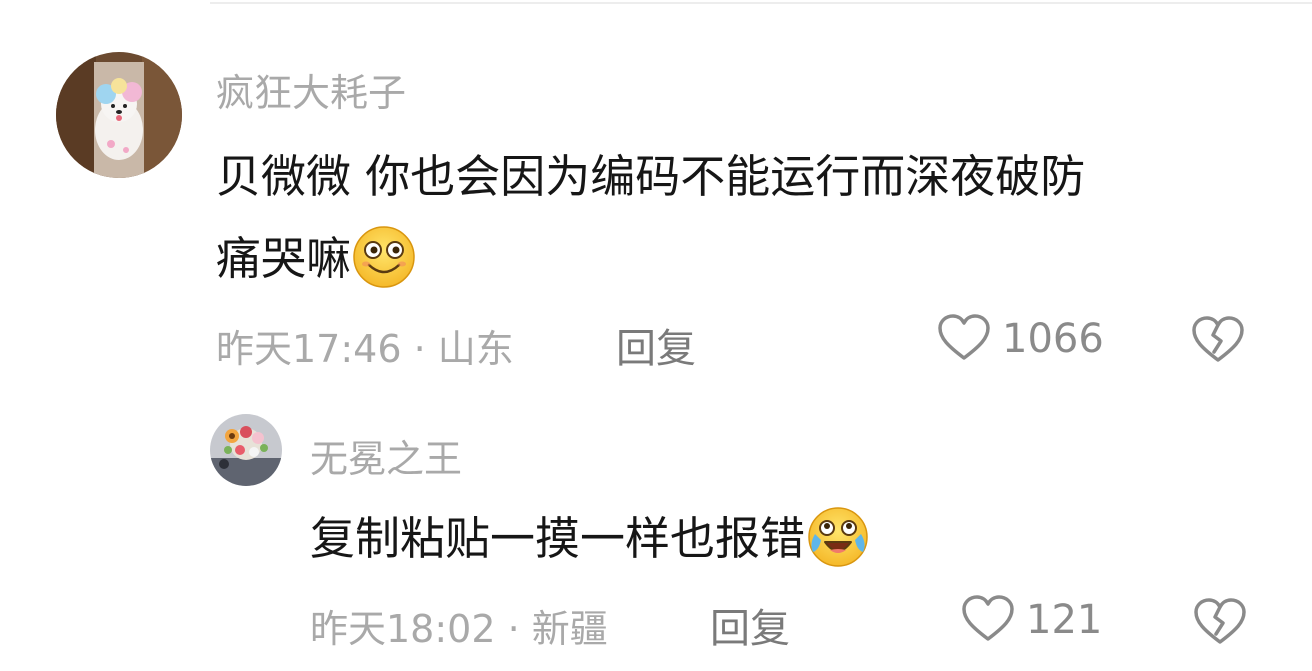 This screenshot has width=1312, height=671. I want to click on comment-text-body: 复制粘贴一摸一样也报错, so click(558, 538).